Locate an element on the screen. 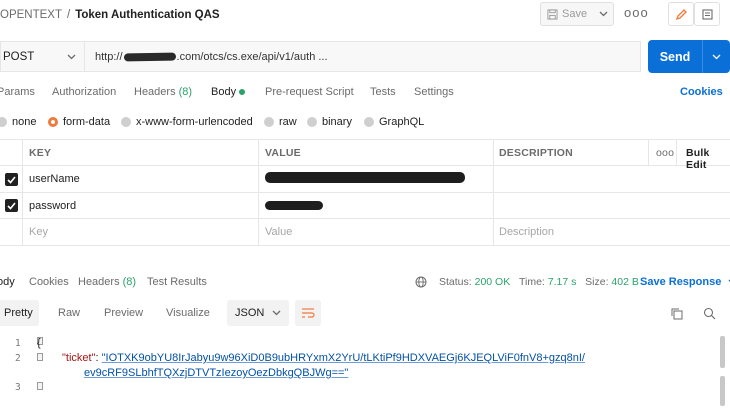 This screenshot has width=730, height=410. response-tab-test-results: Test Results is located at coordinates (177, 282).